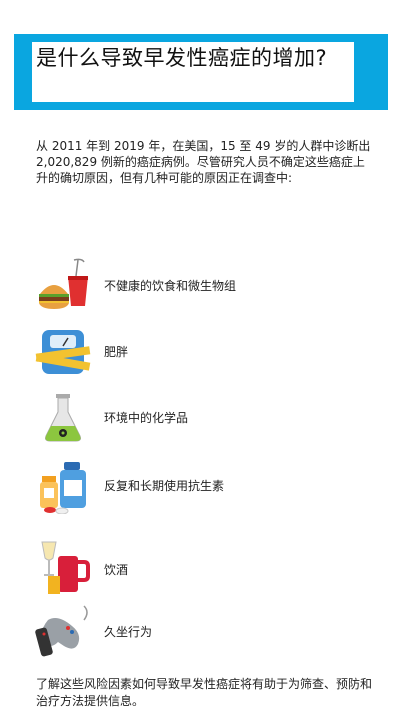  Describe the element at coordinates (63, 352) in the screenshot. I see `scale-measuring-tape-icon` at that location.